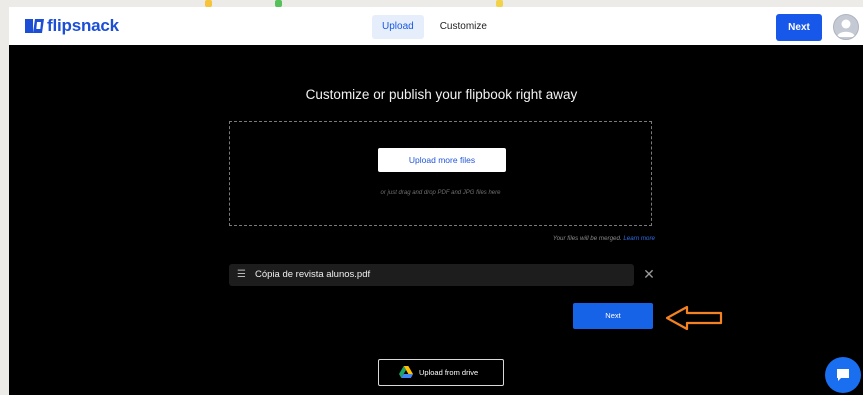  Describe the element at coordinates (613, 316) in the screenshot. I see `next-button: Next` at that location.